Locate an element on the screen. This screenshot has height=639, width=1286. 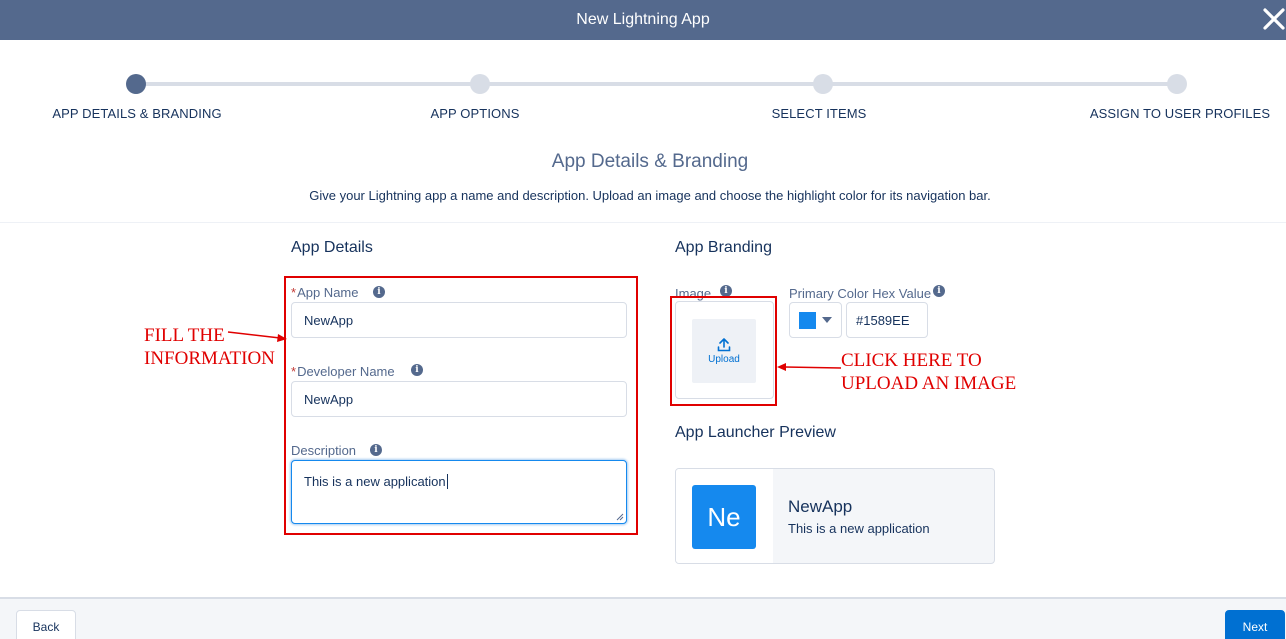
color-label: Primary Color Hex Value is located at coordinates (860, 293).